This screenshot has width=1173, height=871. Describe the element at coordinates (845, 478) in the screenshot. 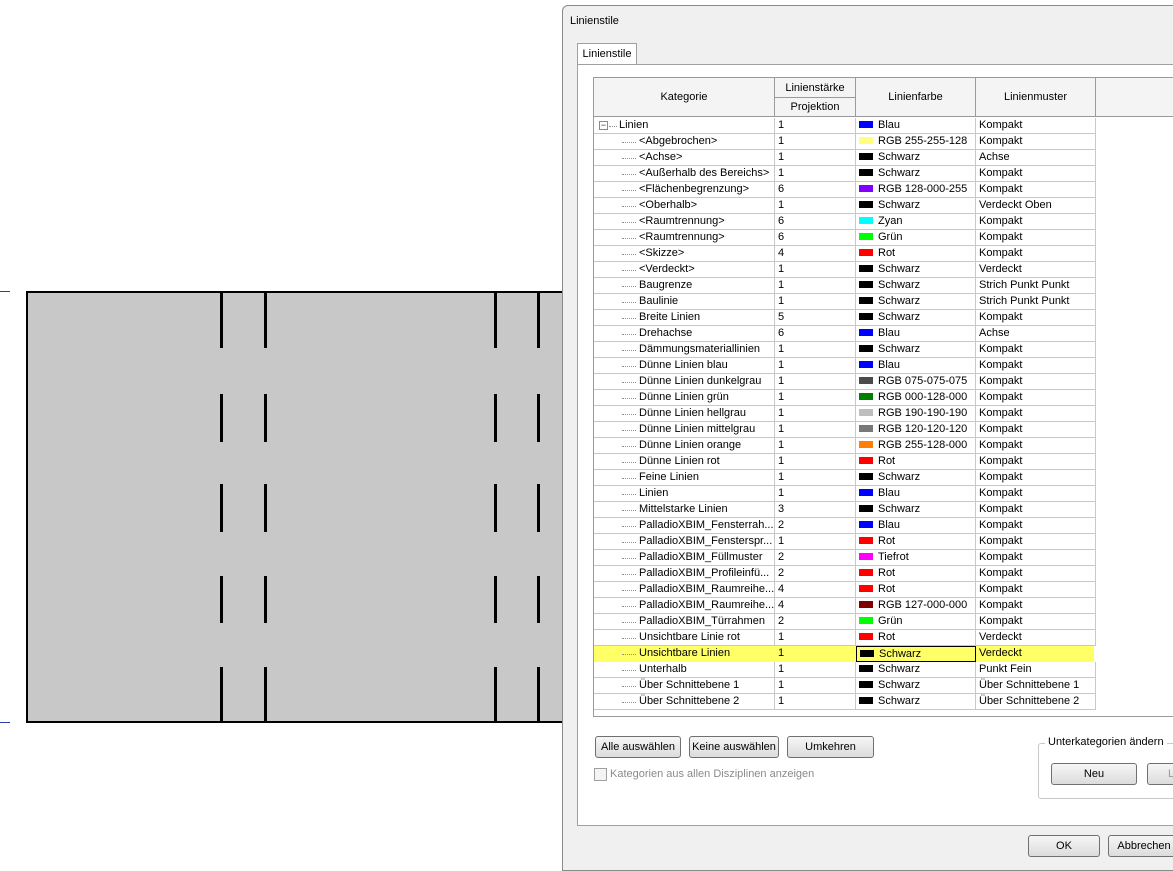

I see `table-row: Feine Linien 1 Schwarz Kompakt` at that location.